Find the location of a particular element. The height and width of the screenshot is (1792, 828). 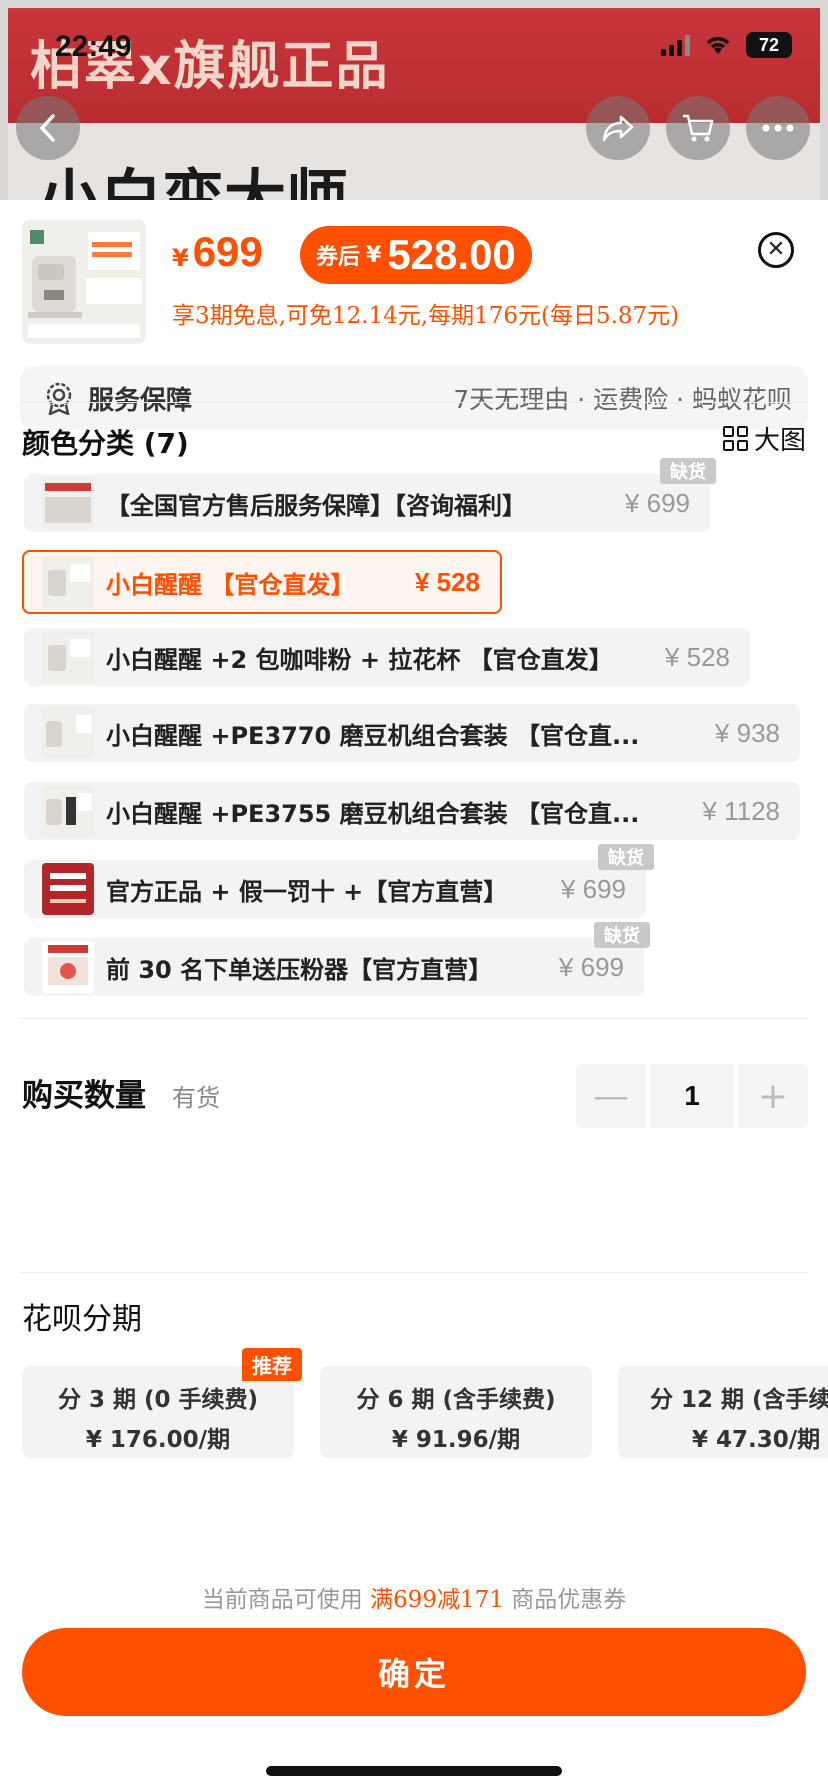

service-title: 服务保障 is located at coordinates (140, 400).